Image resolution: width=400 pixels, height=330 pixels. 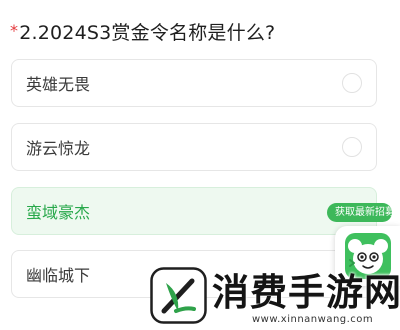 I want to click on watermark-brand: 消费手游网, so click(x=306, y=292).